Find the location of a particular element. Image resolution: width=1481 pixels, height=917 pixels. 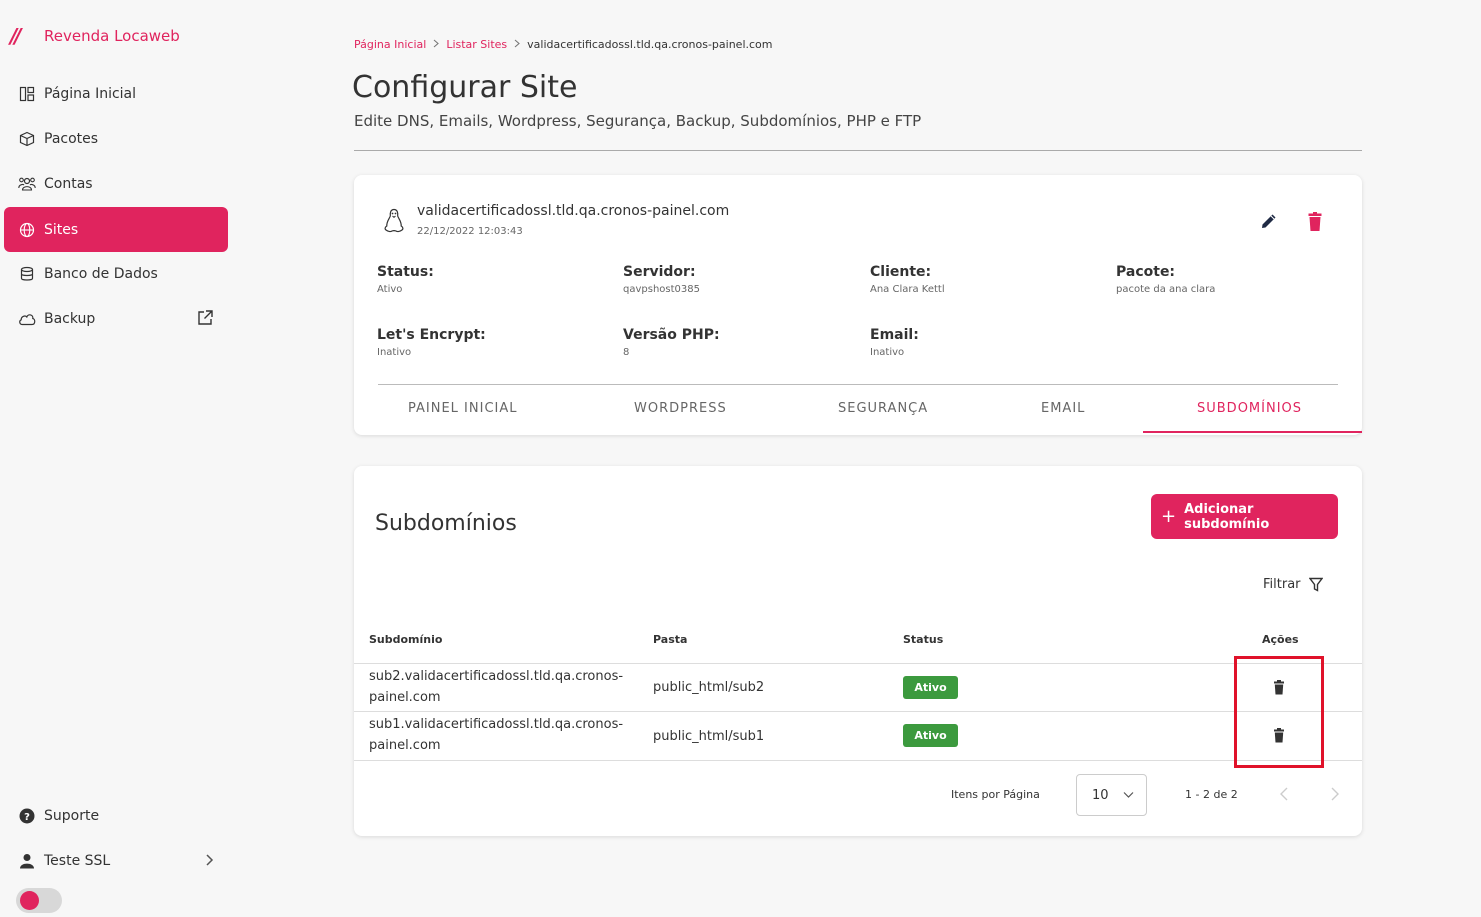

subdomain-name-line1: sub2.validacertificadossl.tld.qa.cronos- is located at coordinates (496, 676).